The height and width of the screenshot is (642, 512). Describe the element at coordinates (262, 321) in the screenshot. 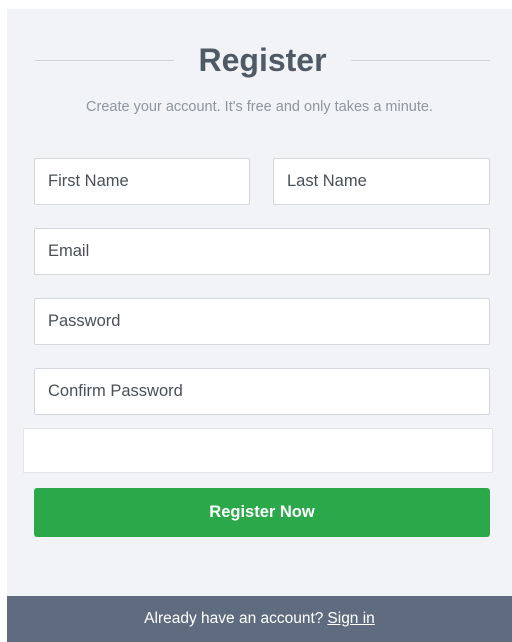

I see `password-input` at that location.